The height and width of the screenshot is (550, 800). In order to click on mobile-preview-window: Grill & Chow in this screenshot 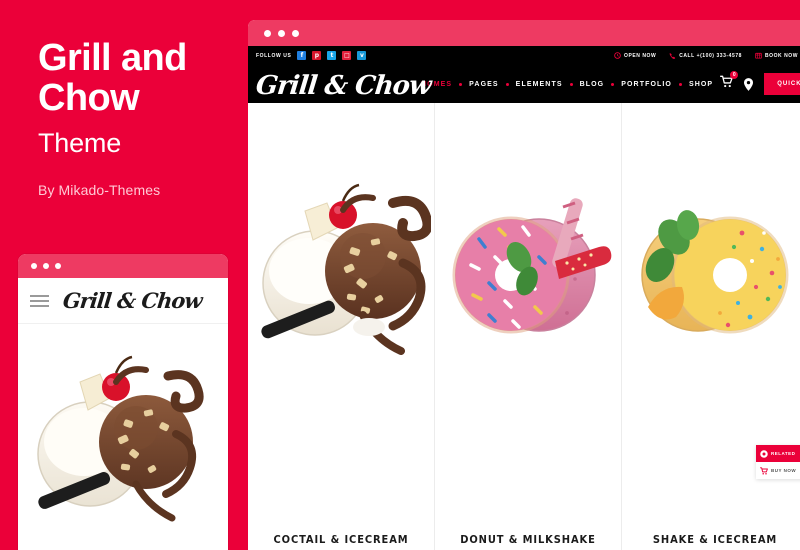, I will do `click(123, 402)`.